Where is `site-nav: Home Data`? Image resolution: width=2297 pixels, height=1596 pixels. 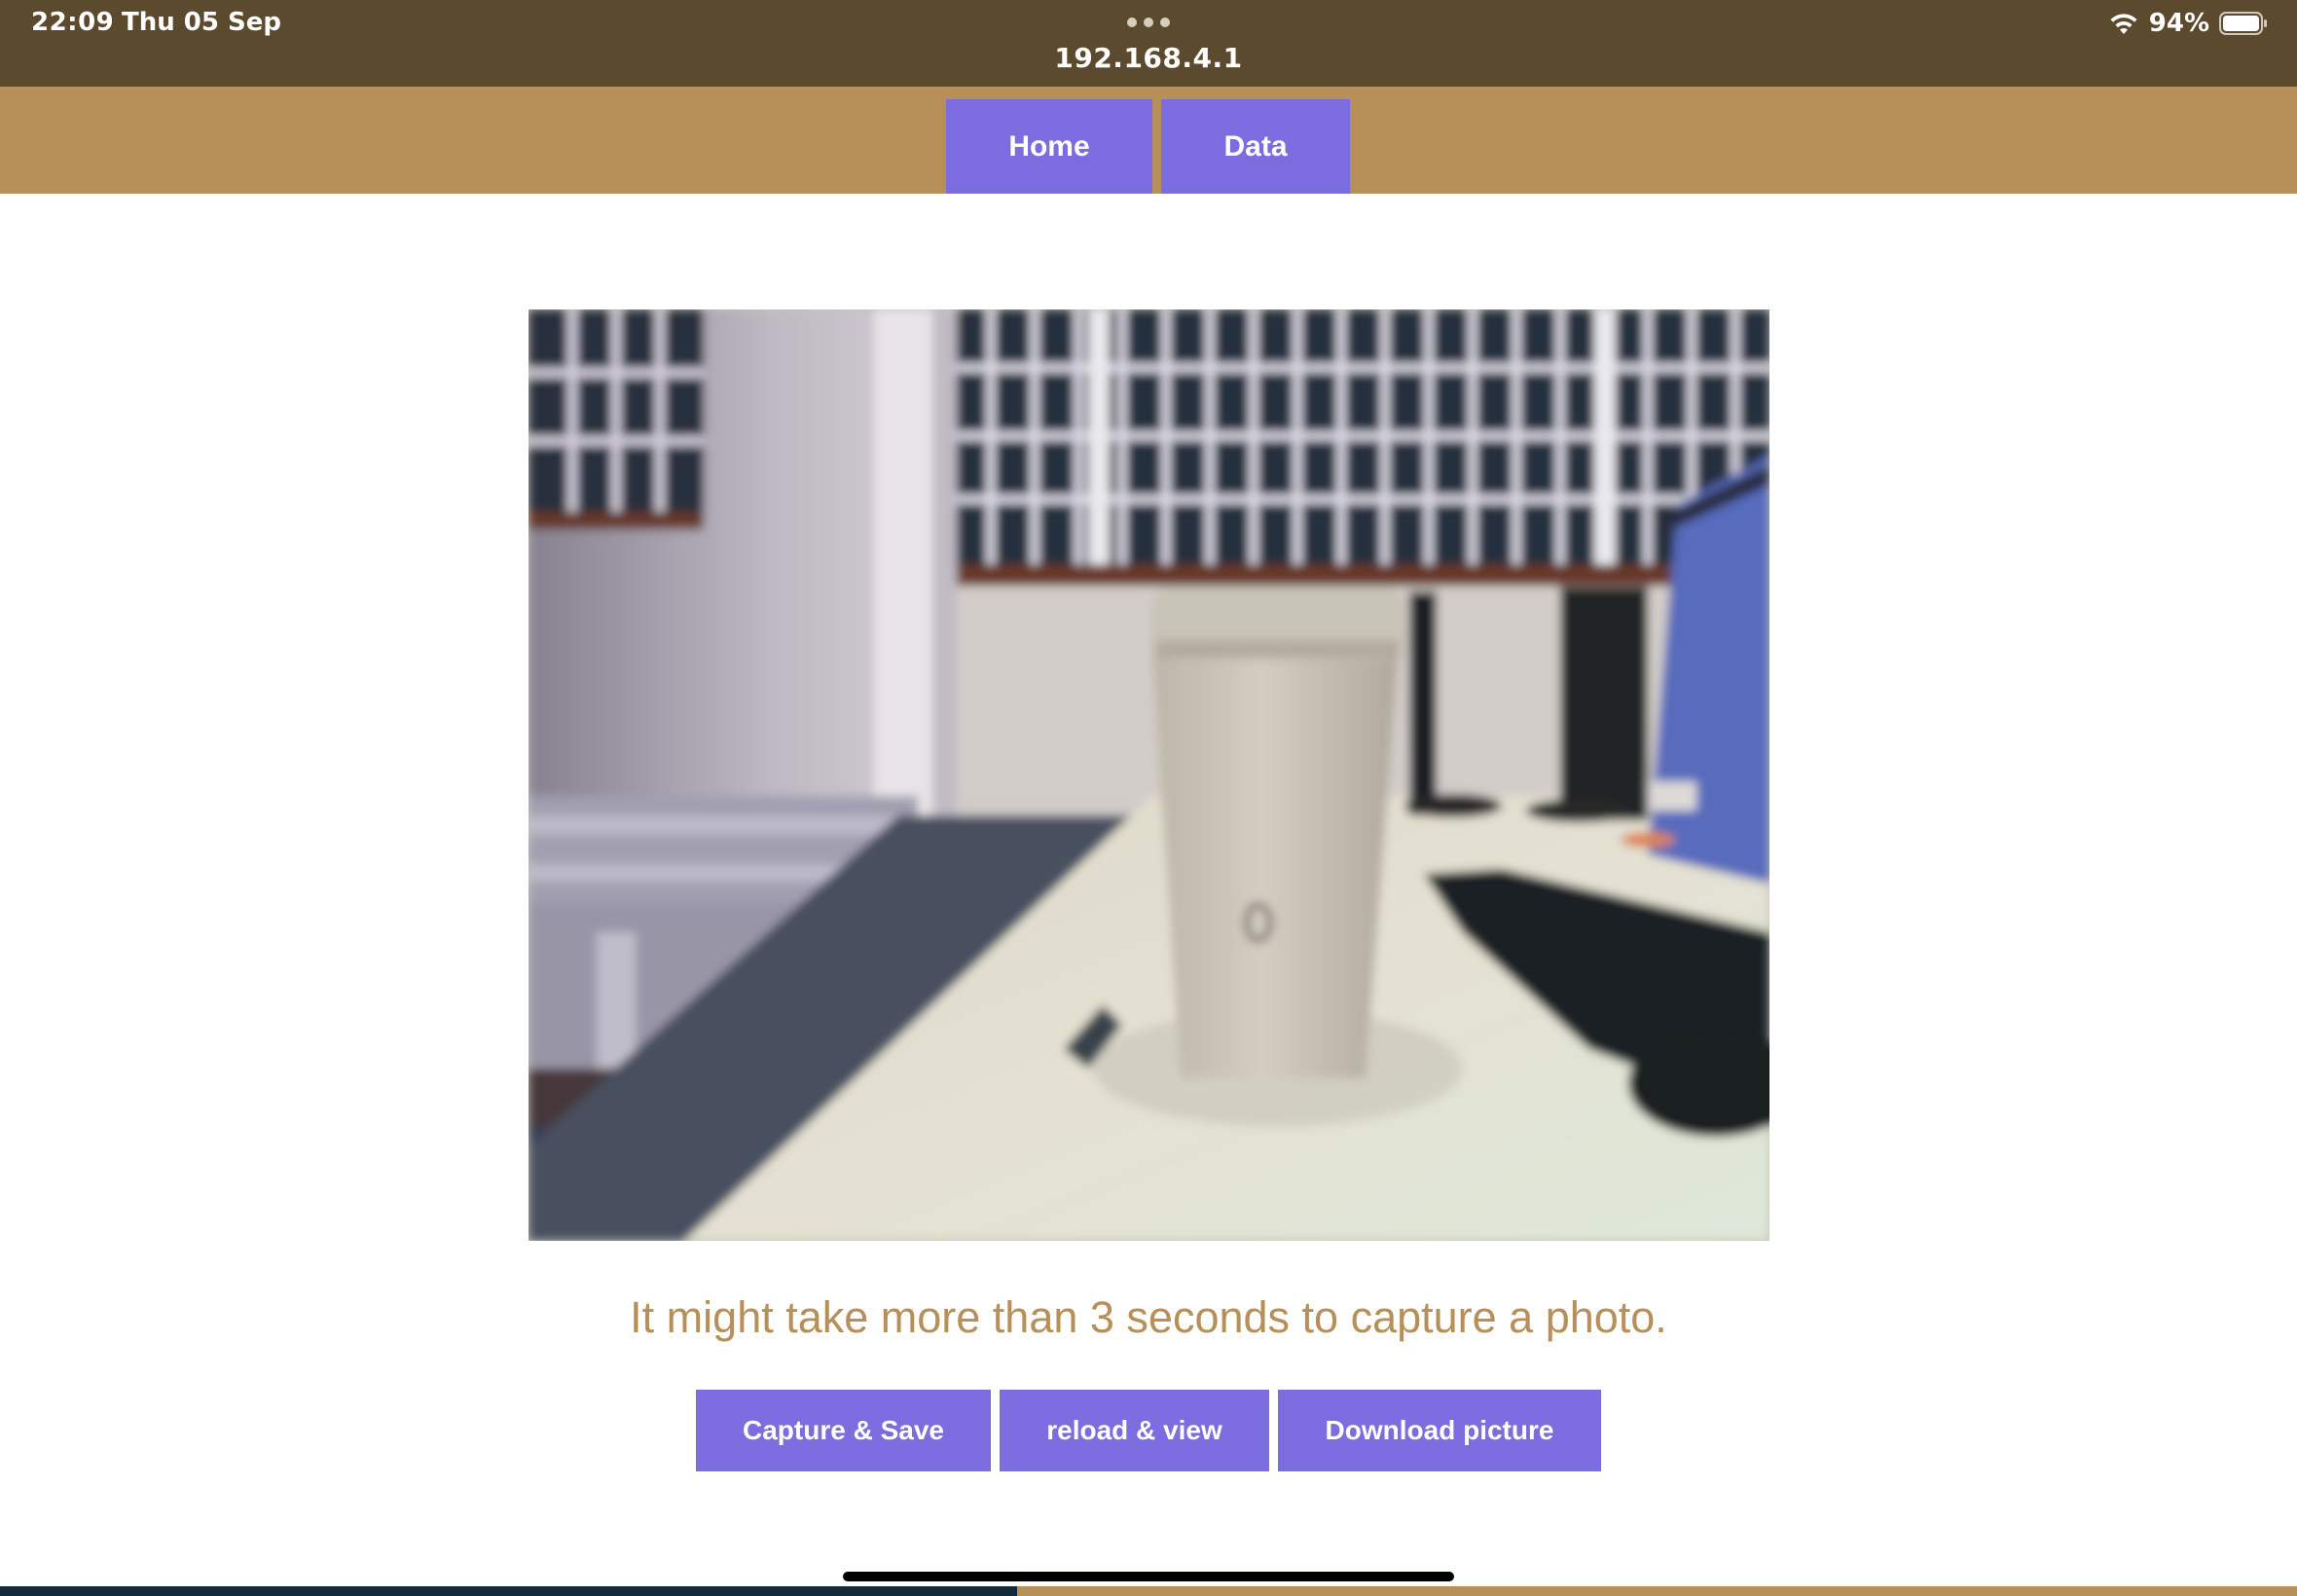 site-nav: Home Data is located at coordinates (1148, 140).